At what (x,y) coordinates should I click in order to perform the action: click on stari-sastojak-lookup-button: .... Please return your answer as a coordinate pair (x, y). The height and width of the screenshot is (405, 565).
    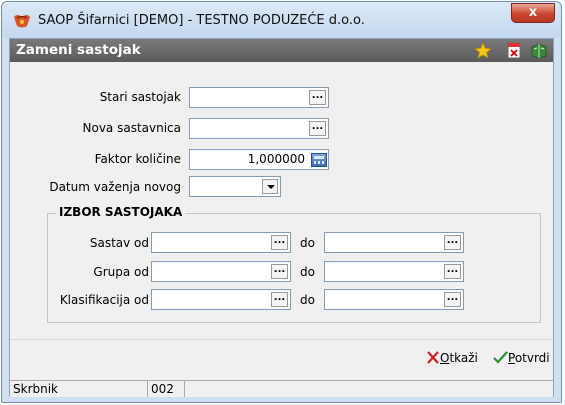
    Looking at the image, I should click on (317, 97).